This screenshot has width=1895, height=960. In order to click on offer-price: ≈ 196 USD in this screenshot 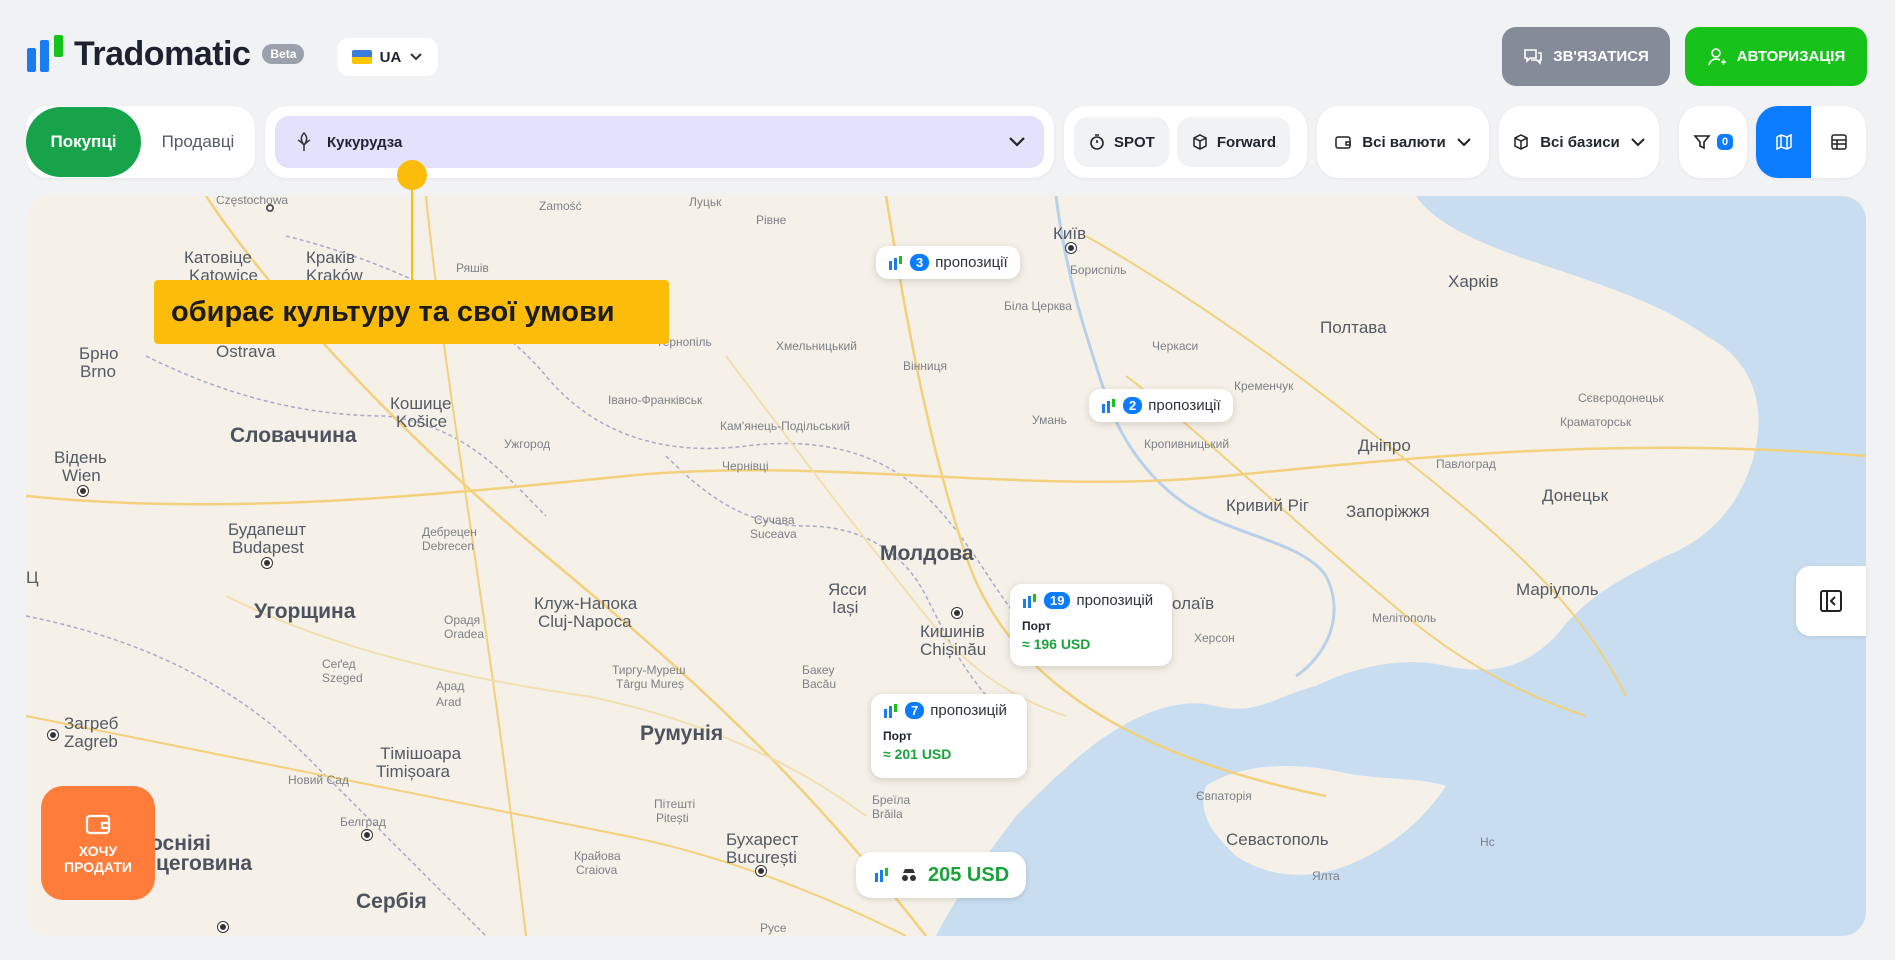, I will do `click(1056, 644)`.